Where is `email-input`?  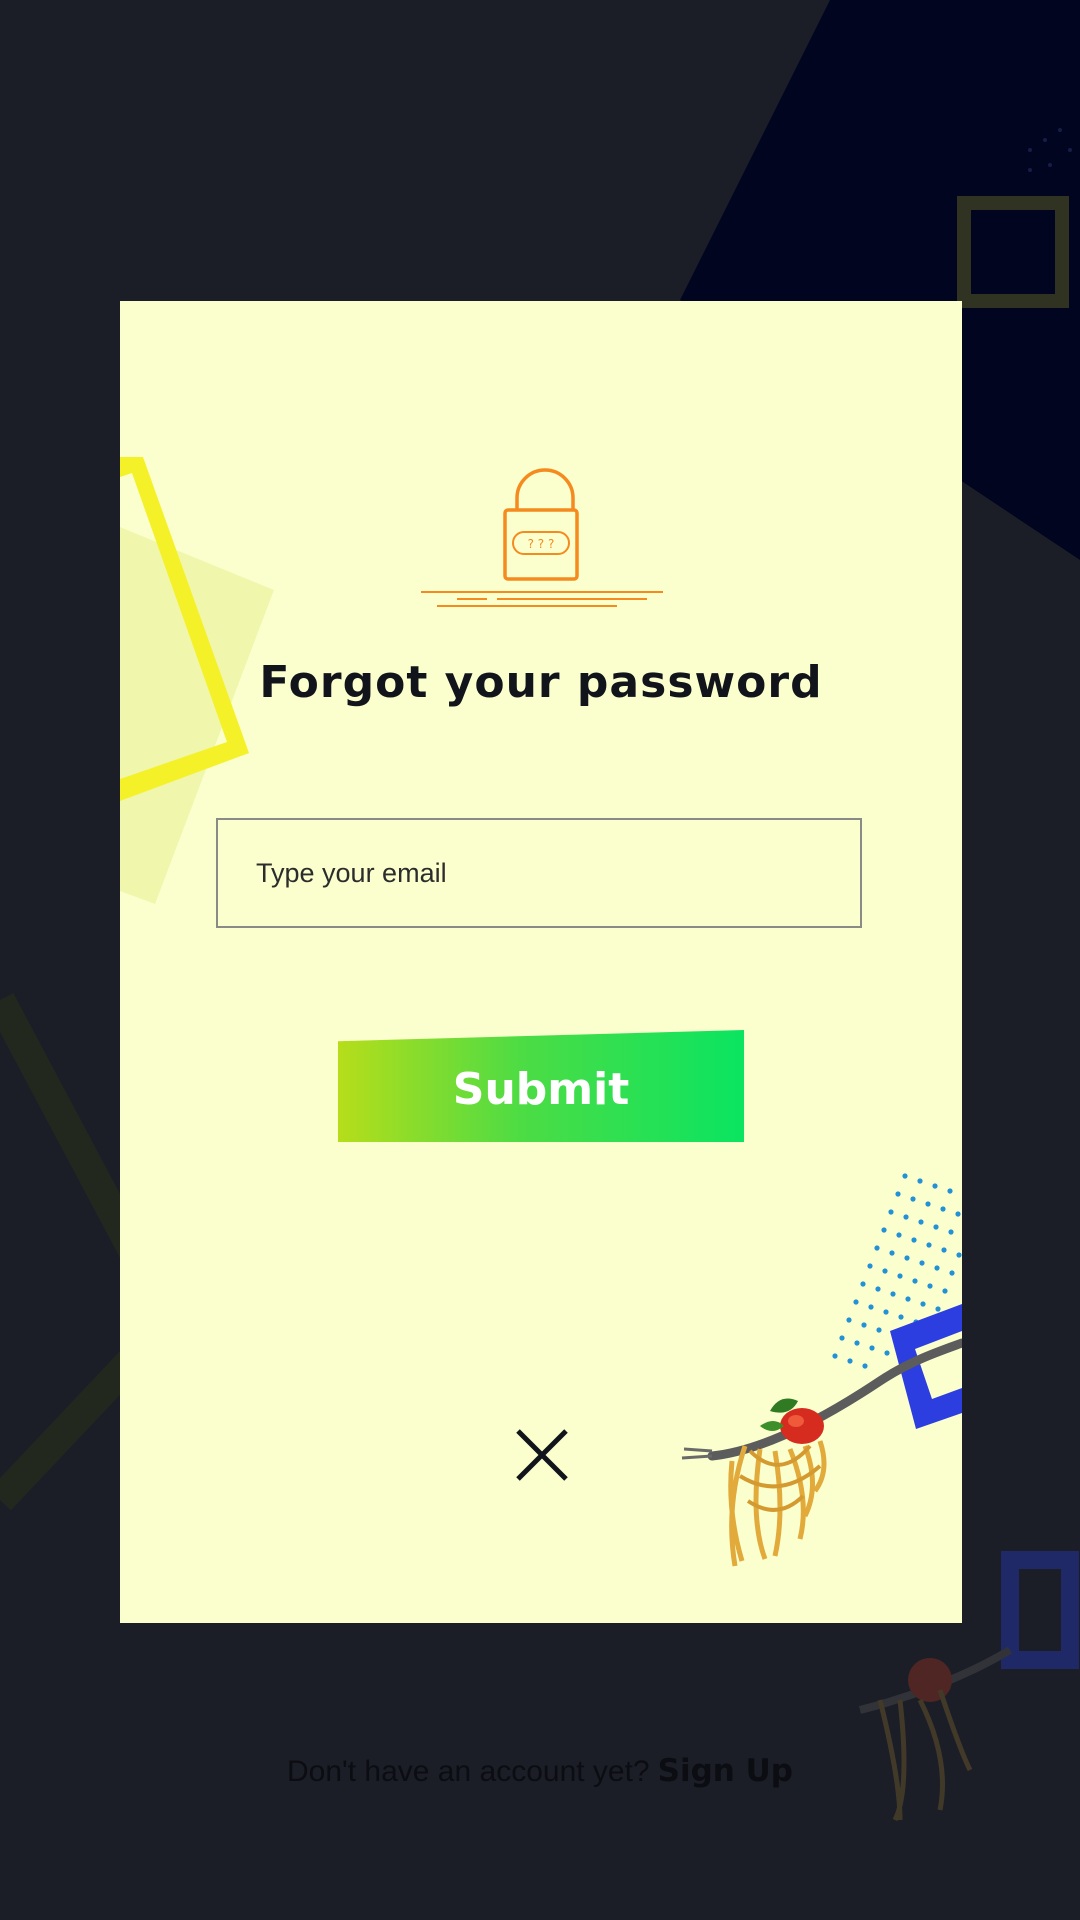
email-input is located at coordinates (539, 873).